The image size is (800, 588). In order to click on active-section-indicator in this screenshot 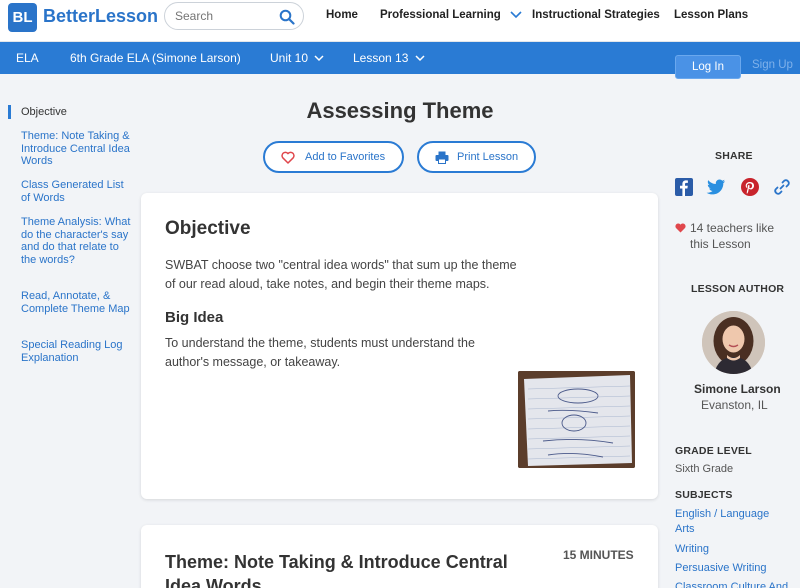, I will do `click(9, 112)`.